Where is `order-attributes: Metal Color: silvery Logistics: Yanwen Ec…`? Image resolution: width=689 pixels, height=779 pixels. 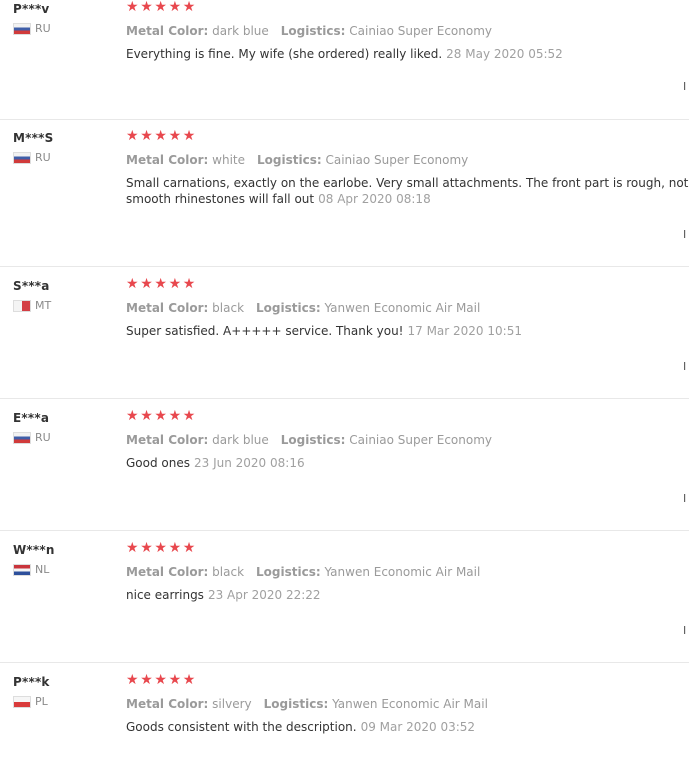 order-attributes: Metal Color: silvery Logistics: Yanwen Ec… is located at coordinates (313, 704).